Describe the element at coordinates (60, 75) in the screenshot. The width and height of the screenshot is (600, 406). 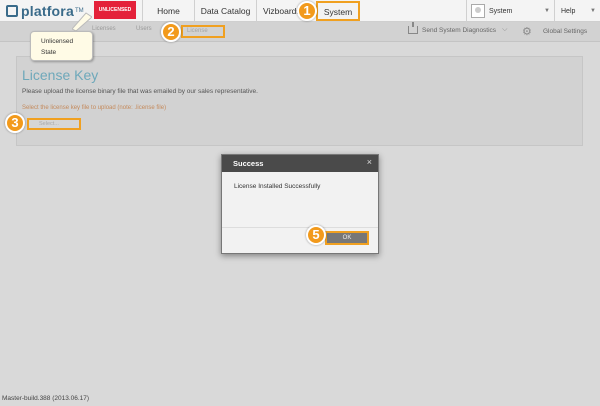
I see `page-title: License Key` at that location.